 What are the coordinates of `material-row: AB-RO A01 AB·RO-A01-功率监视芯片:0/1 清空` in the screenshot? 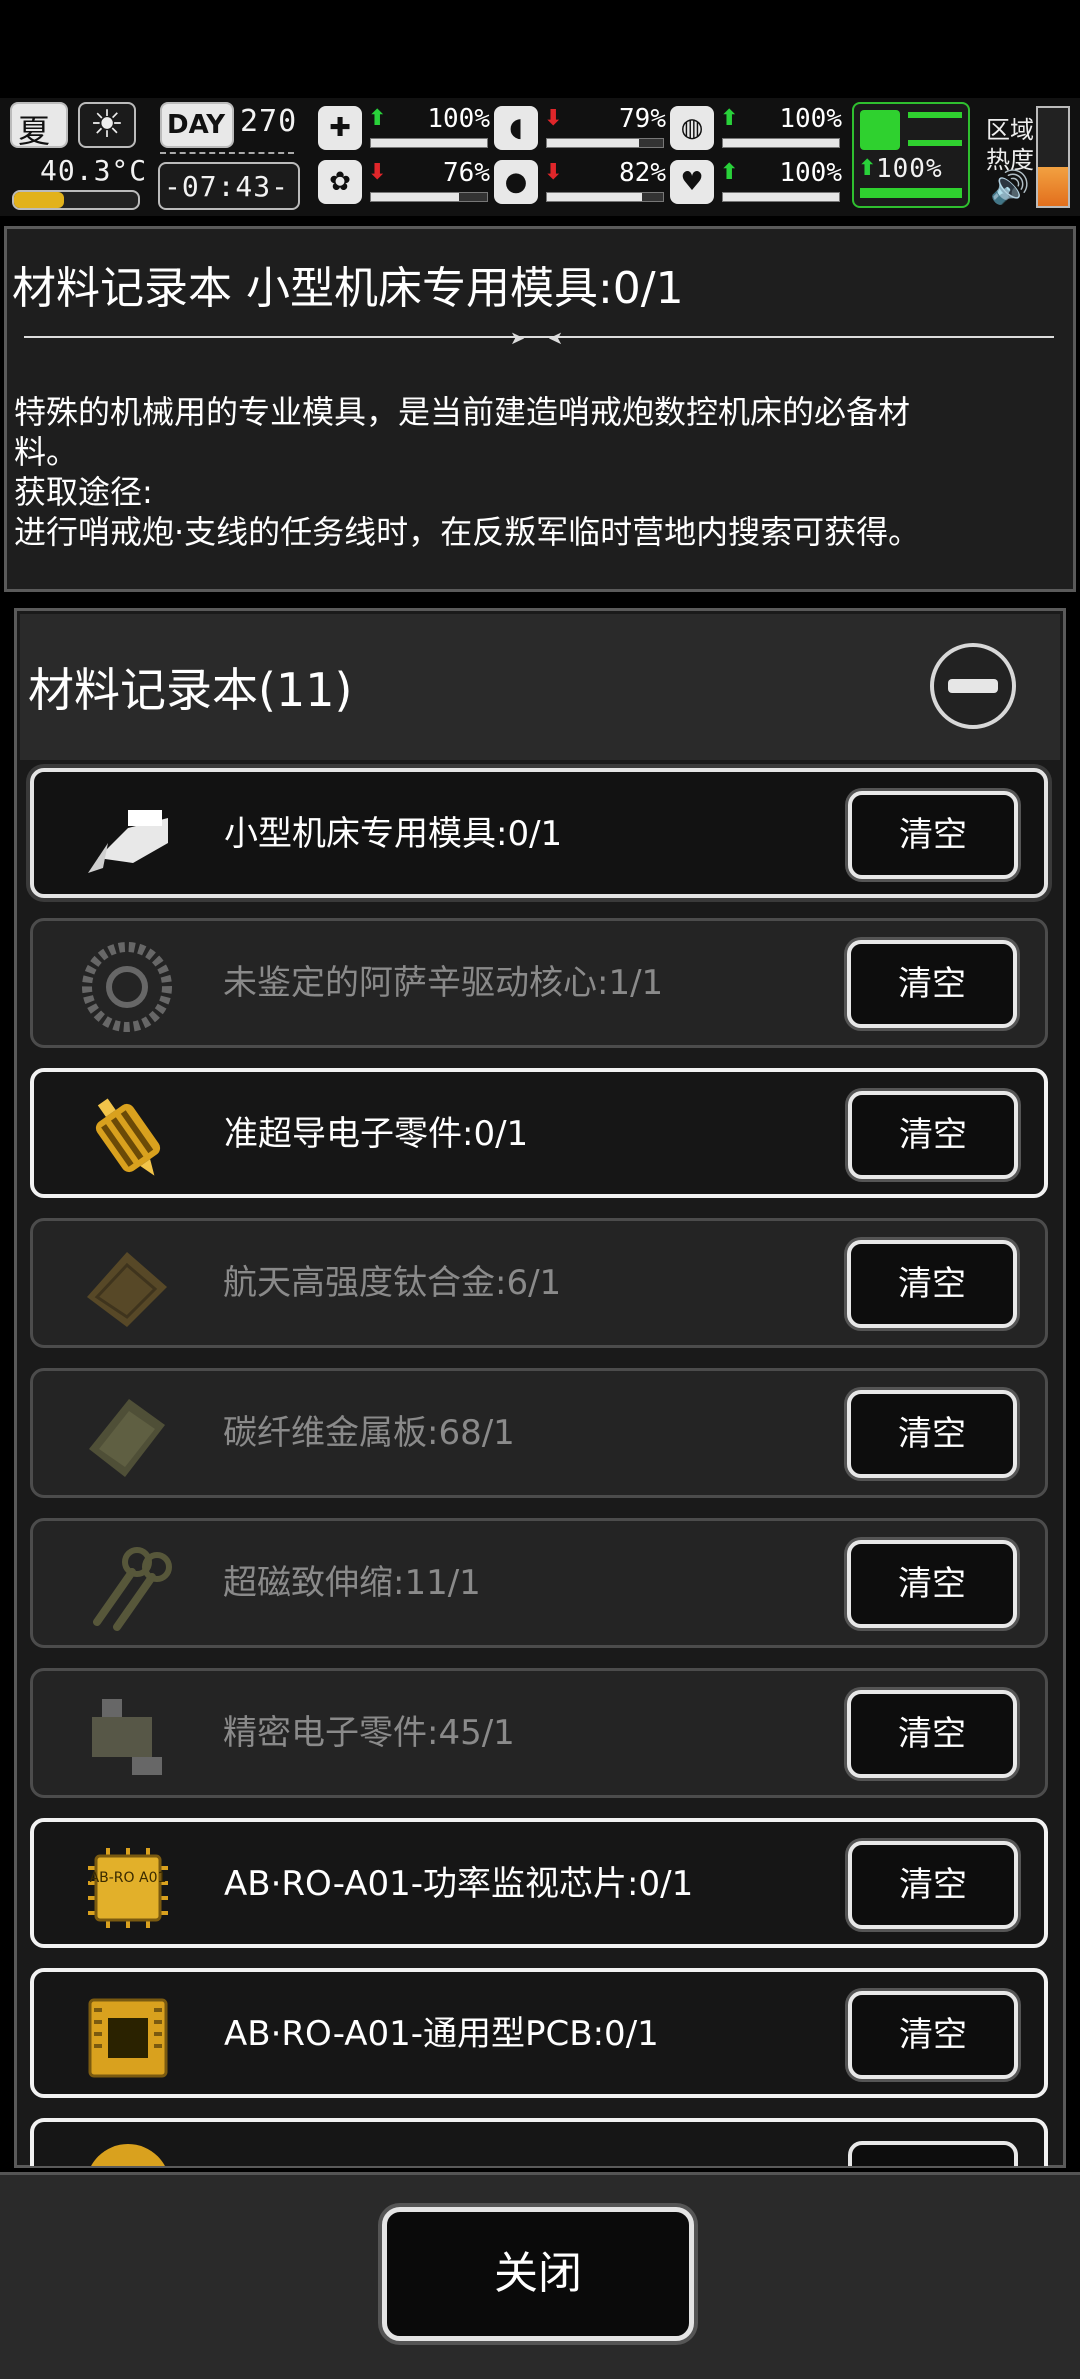 It's located at (539, 1883).